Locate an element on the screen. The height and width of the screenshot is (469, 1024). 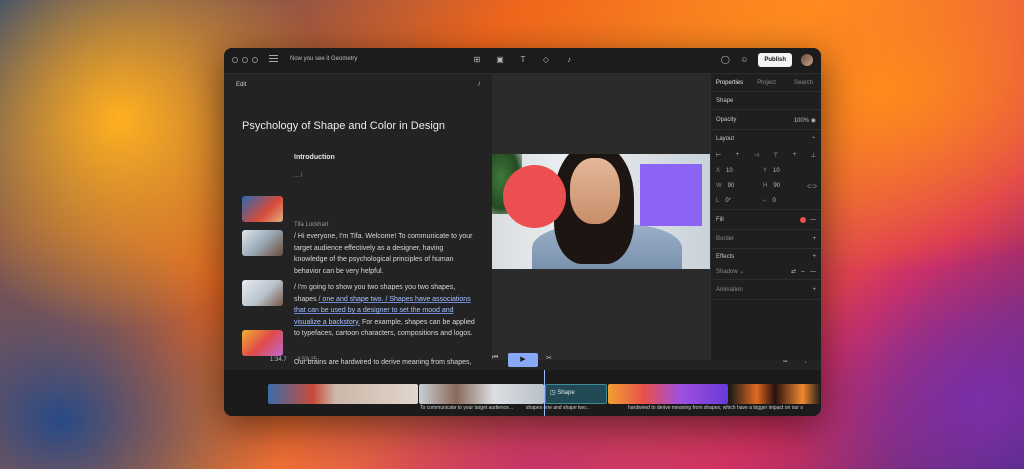
h-value: 90 is located at coordinates (776, 186).